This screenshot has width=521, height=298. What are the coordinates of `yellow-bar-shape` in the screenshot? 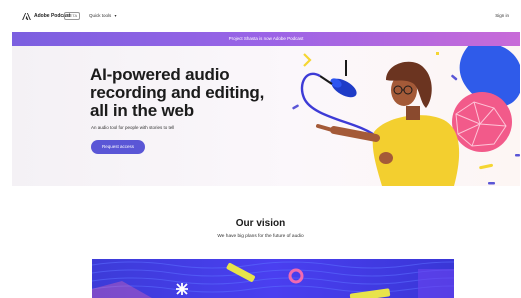 It's located at (486, 166).